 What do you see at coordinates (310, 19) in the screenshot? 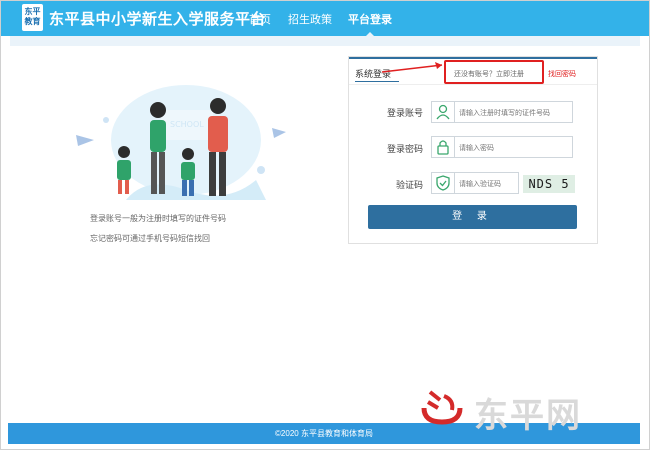
I see `nav-enrollment-policy: 招生政策` at bounding box center [310, 19].